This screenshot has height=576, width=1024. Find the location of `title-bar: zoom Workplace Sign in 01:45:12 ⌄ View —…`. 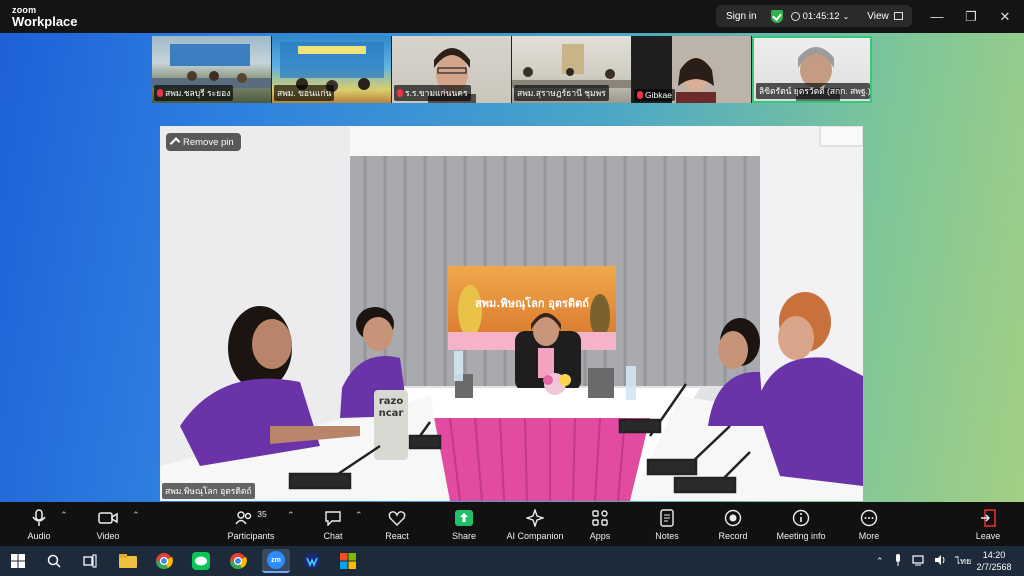

title-bar: zoom Workplace Sign in 01:45:12 ⌄ View —… is located at coordinates (512, 16).